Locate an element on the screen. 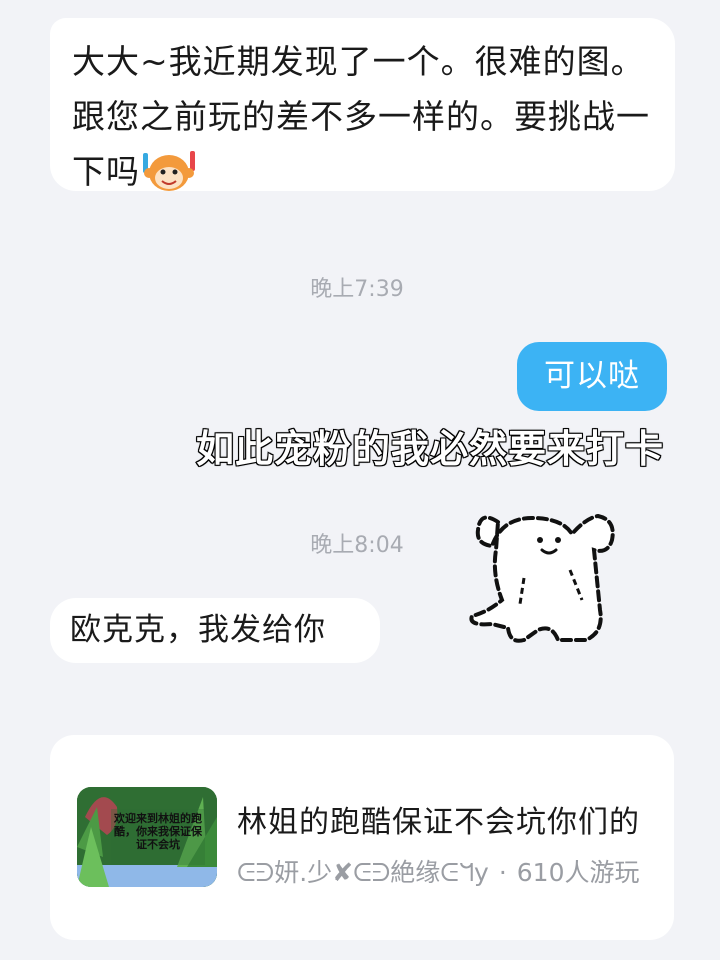  monkey-face-emoji is located at coordinates (169, 171).